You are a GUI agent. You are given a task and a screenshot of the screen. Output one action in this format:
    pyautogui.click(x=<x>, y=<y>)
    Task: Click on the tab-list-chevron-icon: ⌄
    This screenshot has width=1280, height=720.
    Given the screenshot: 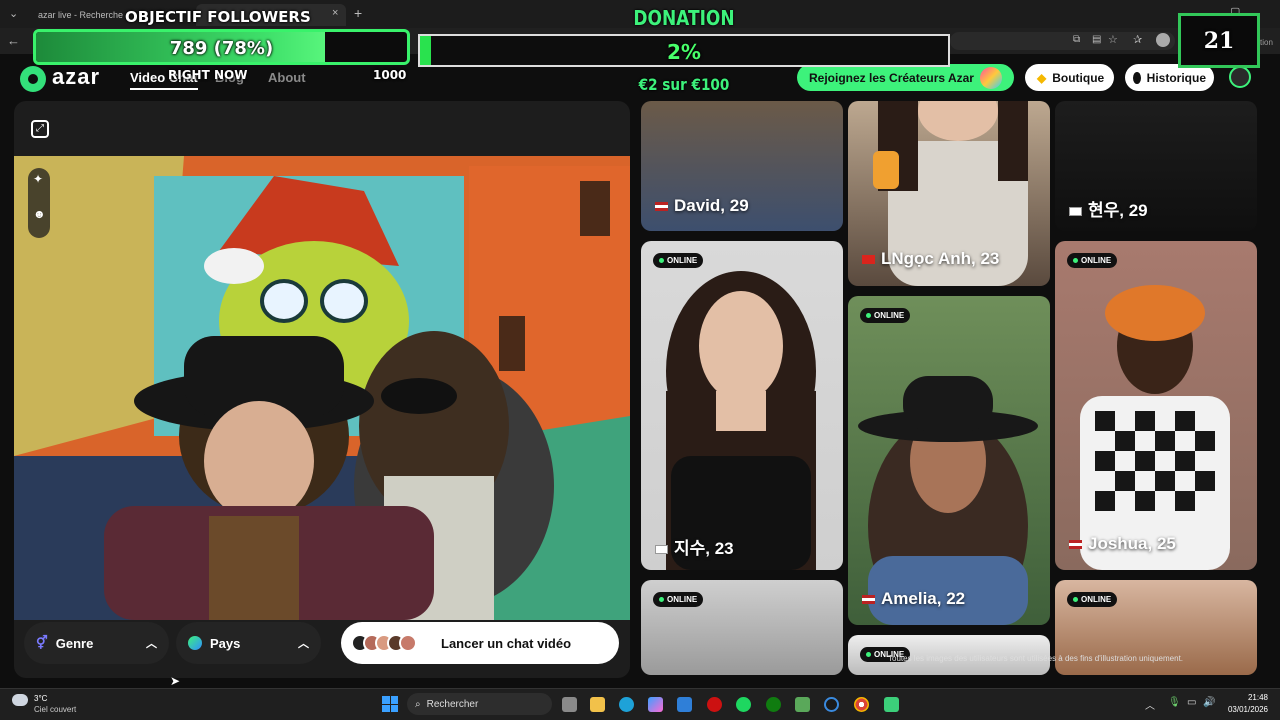 What is the action you would take?
    pyautogui.click(x=13, y=13)
    